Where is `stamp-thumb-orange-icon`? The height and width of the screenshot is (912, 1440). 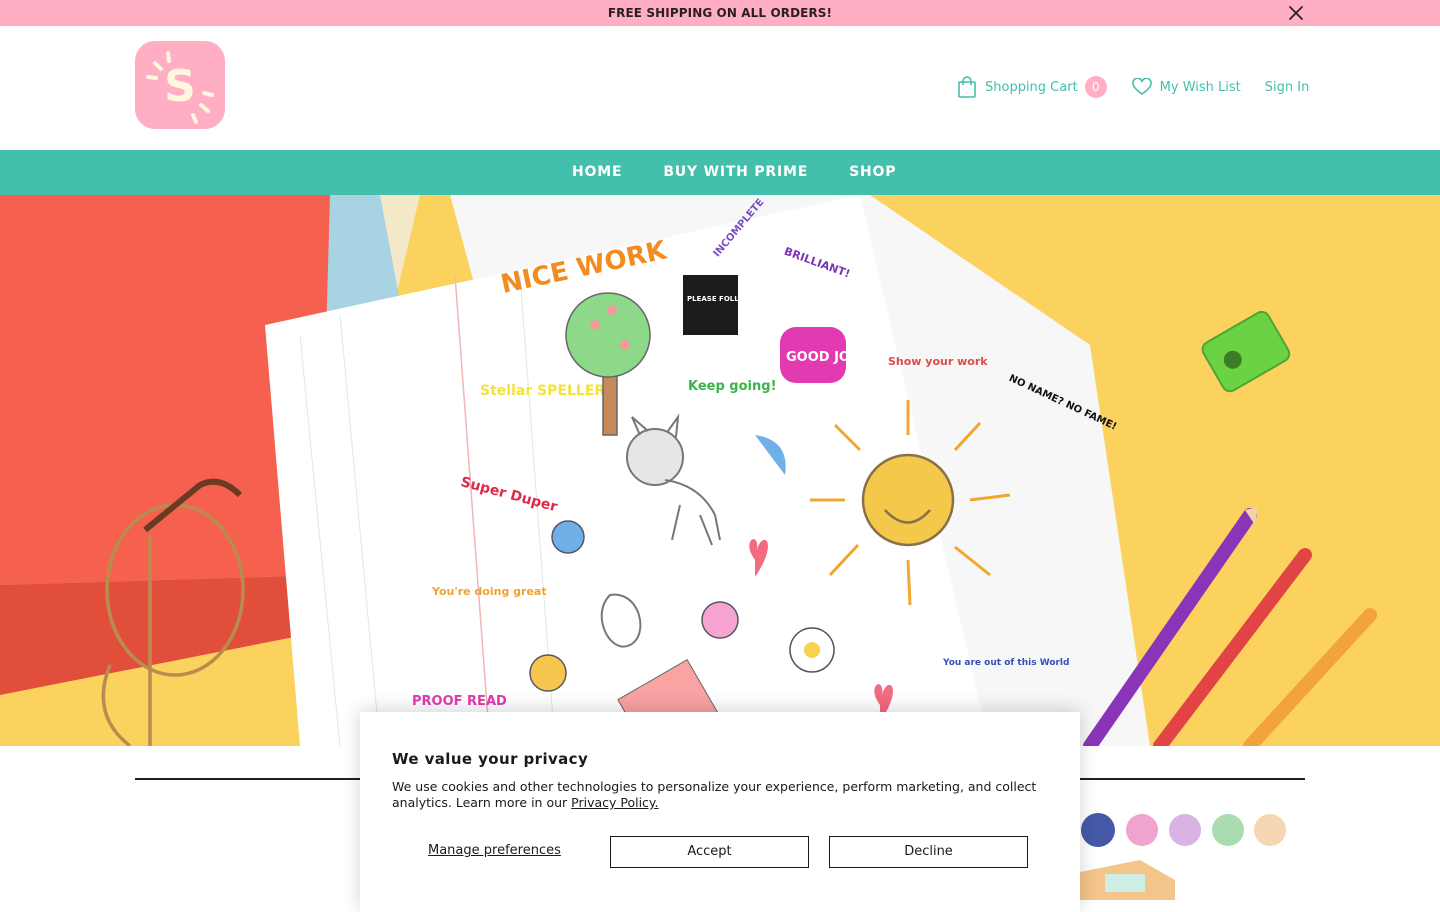 stamp-thumb-orange-icon is located at coordinates (1270, 830).